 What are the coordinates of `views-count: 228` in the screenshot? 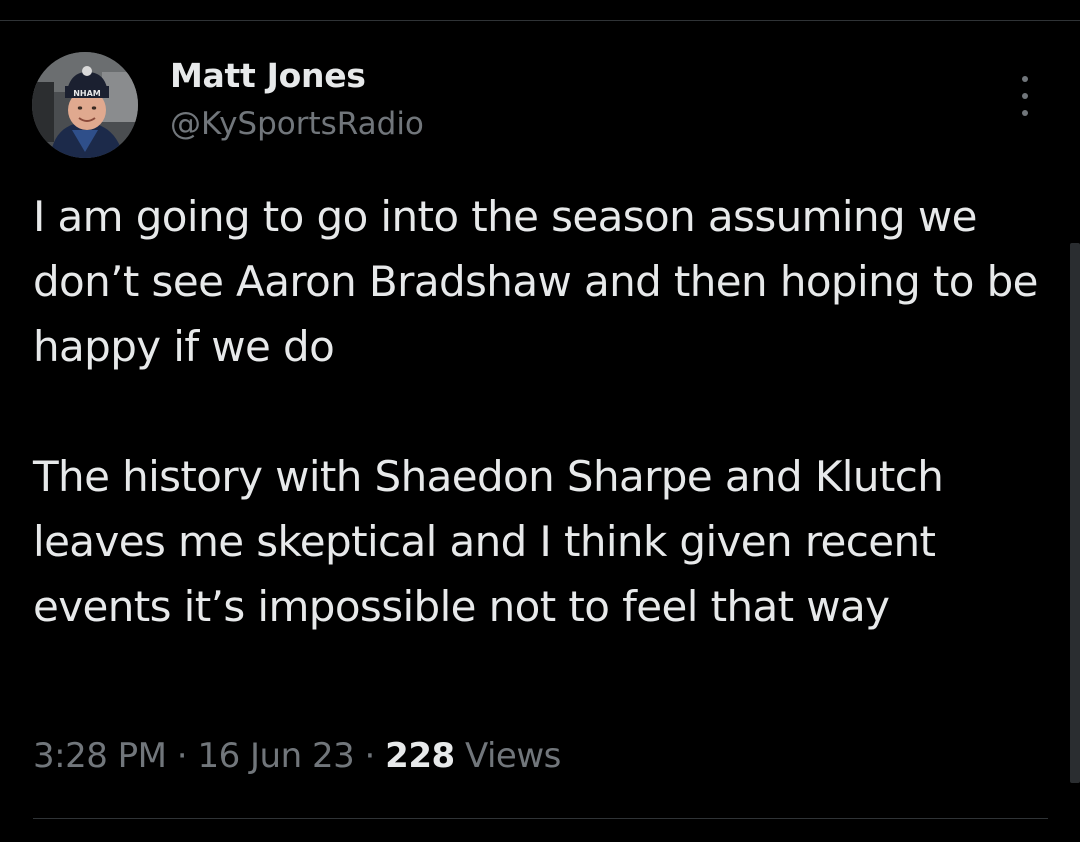 It's located at (420, 756).